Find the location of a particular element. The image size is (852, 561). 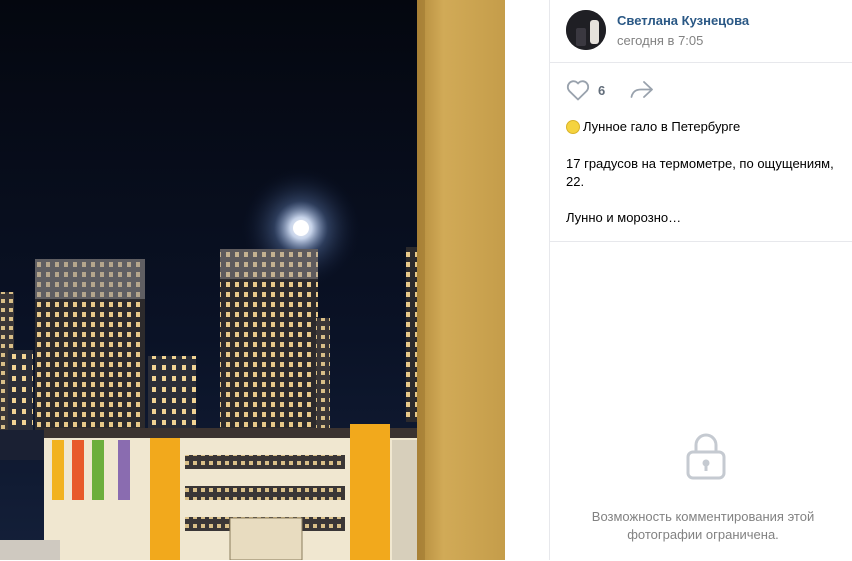

share-button is located at coordinates (642, 90).